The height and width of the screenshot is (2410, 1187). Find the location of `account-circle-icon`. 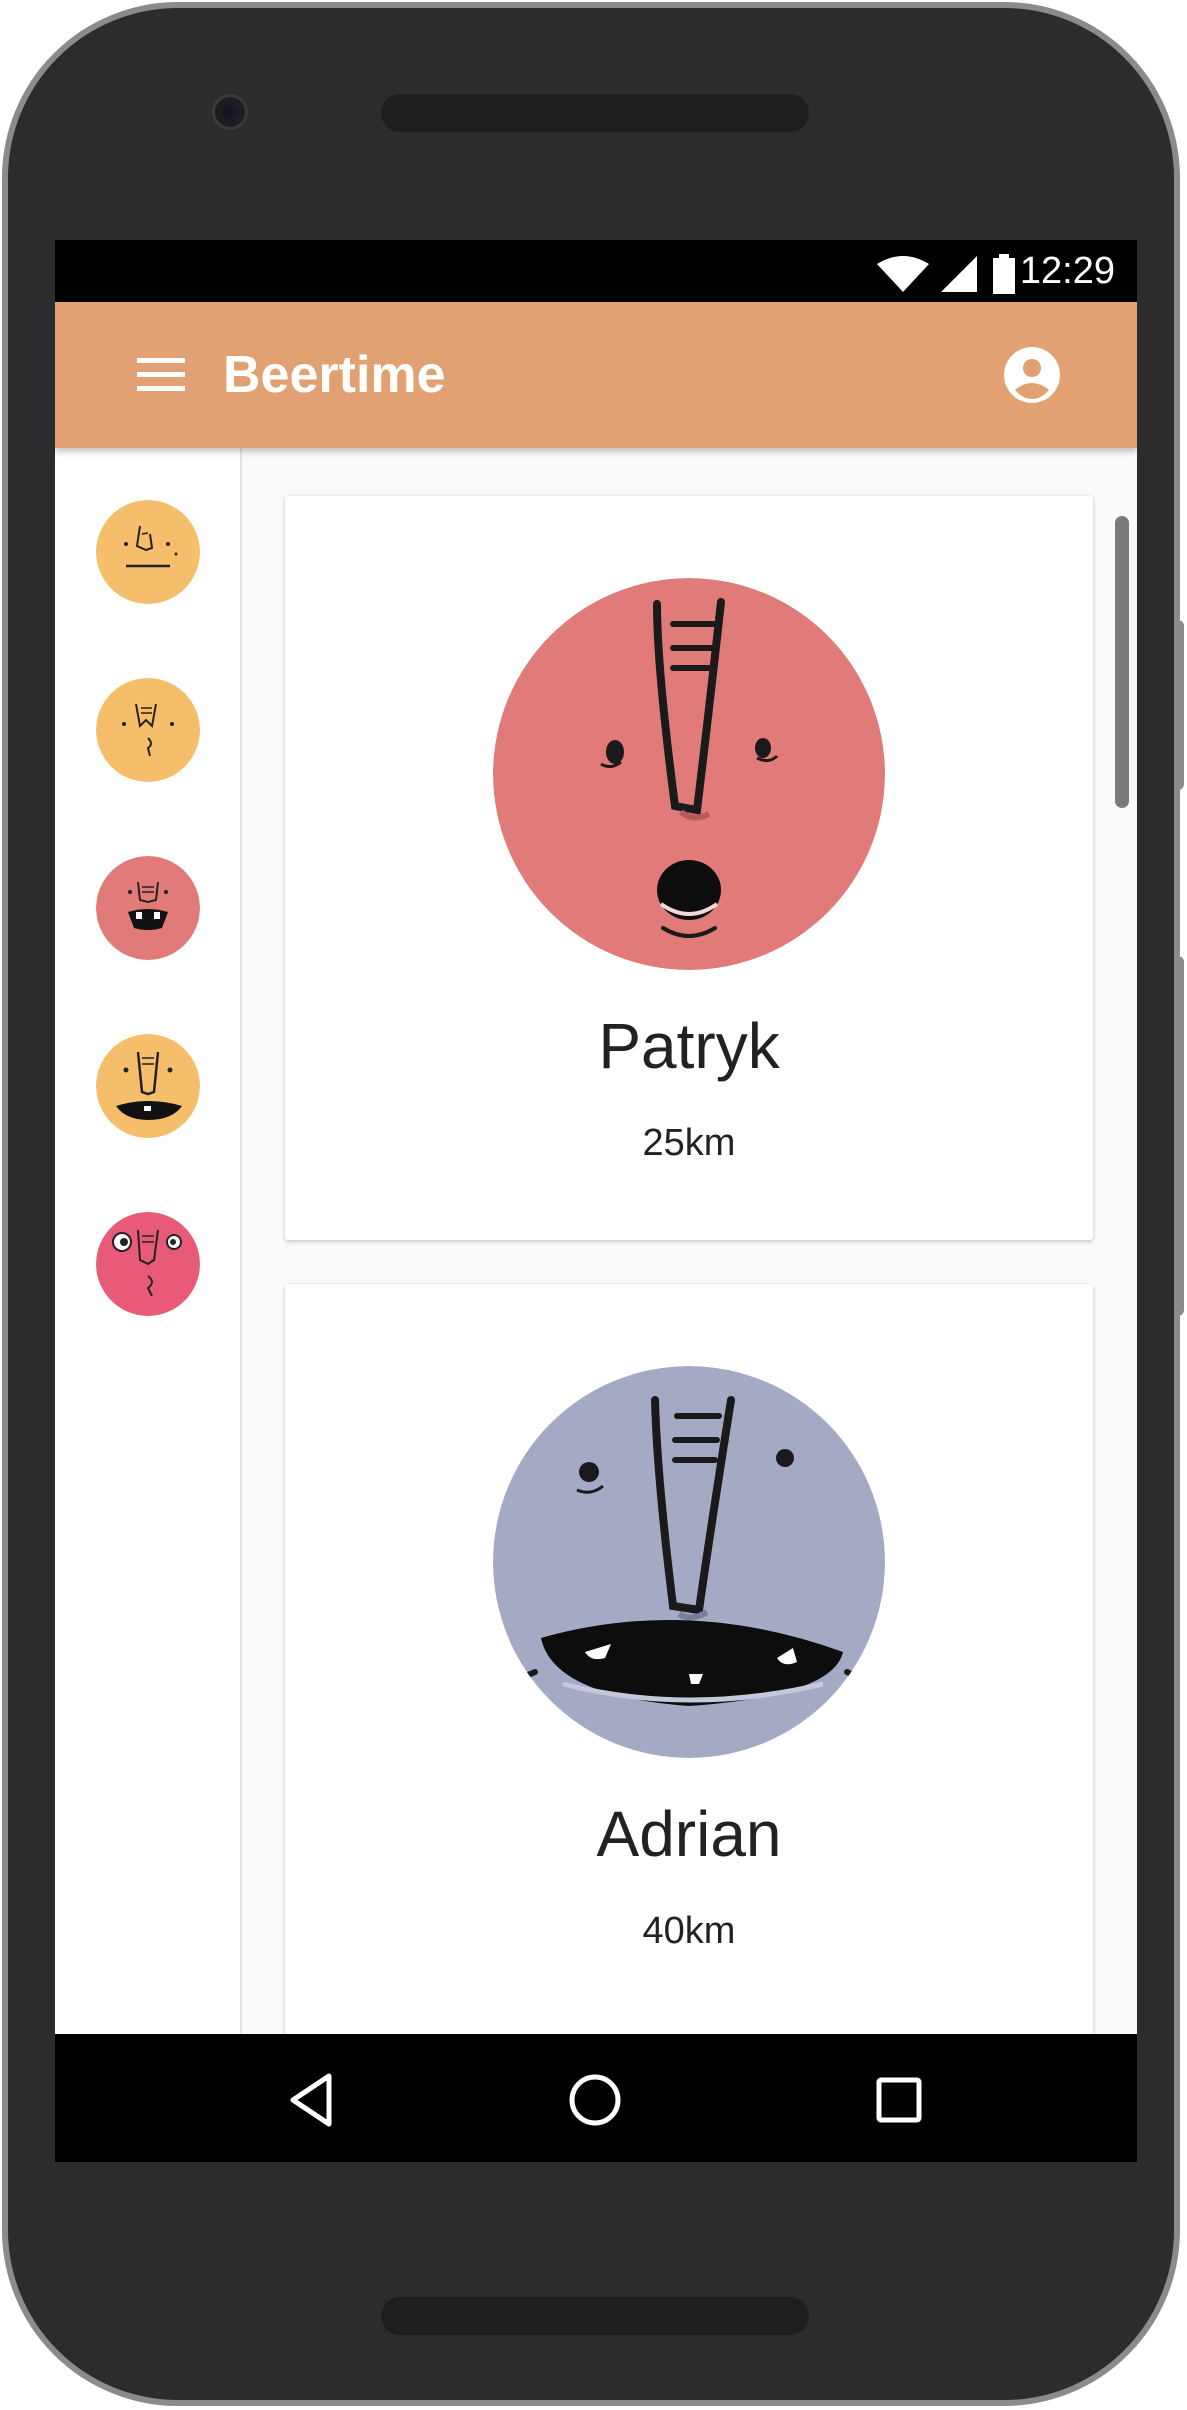

account-circle-icon is located at coordinates (1032, 375).